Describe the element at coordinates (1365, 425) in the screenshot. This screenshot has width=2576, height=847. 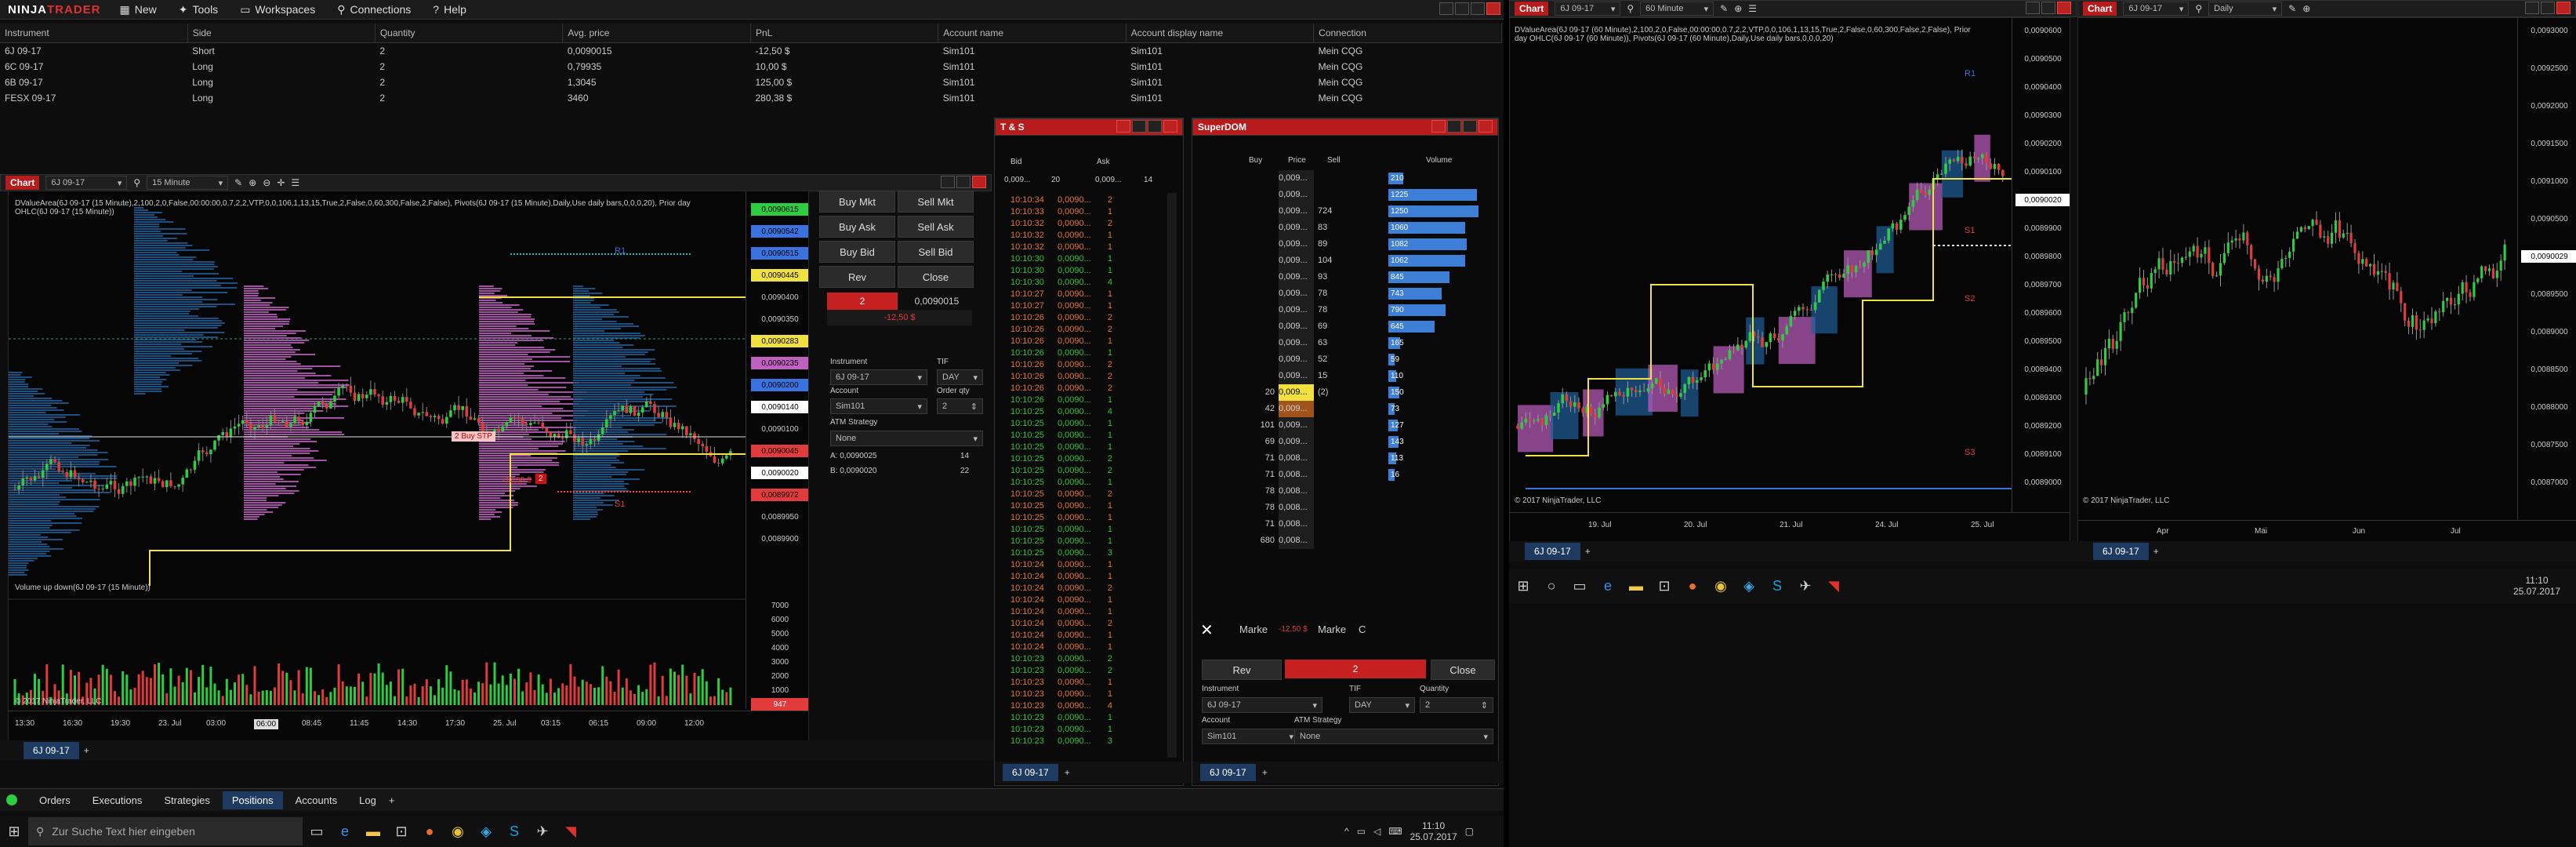
I see `dom-row: 101 0,009... 127` at that location.